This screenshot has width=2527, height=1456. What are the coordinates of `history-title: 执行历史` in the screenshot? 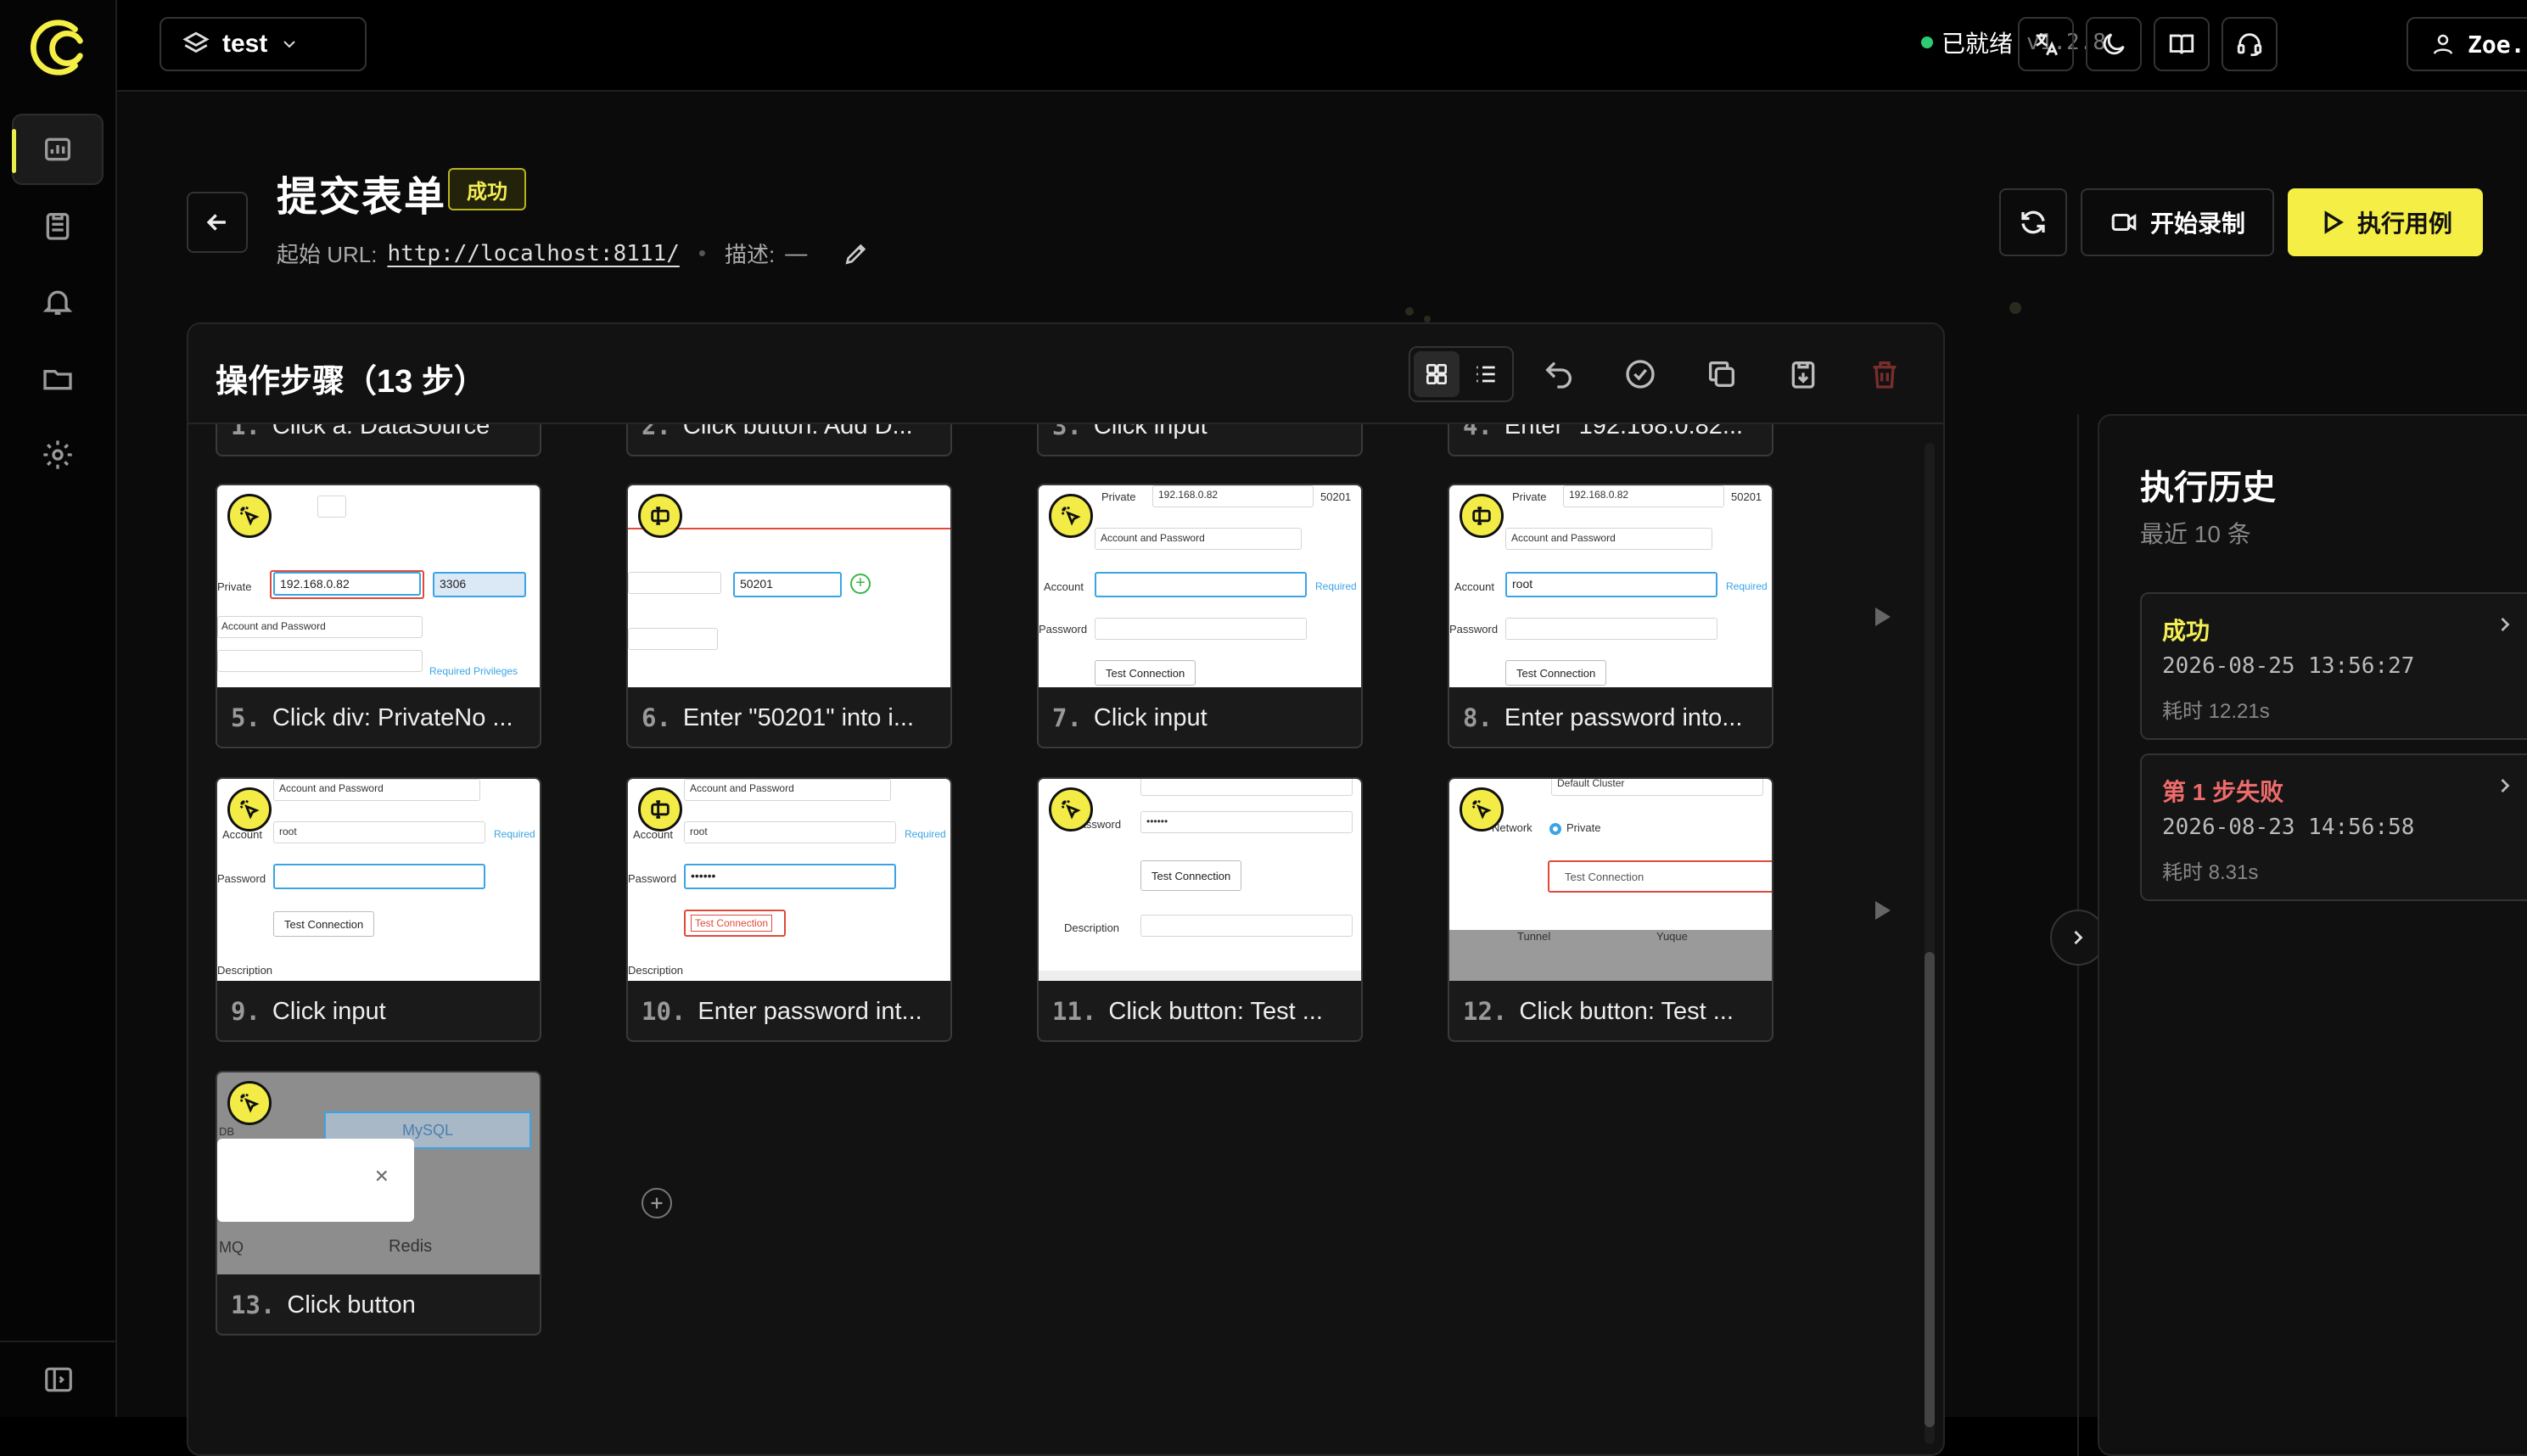 It's located at (2208, 484).